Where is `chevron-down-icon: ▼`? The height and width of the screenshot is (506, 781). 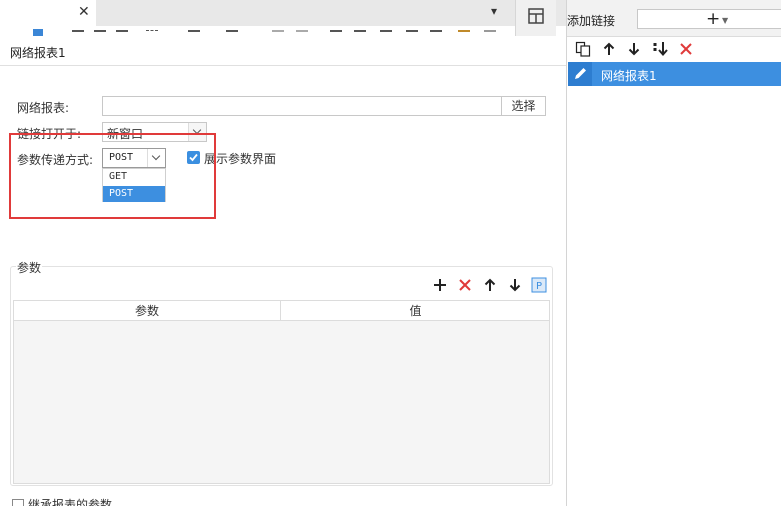
chevron-down-icon: ▼ is located at coordinates (725, 20).